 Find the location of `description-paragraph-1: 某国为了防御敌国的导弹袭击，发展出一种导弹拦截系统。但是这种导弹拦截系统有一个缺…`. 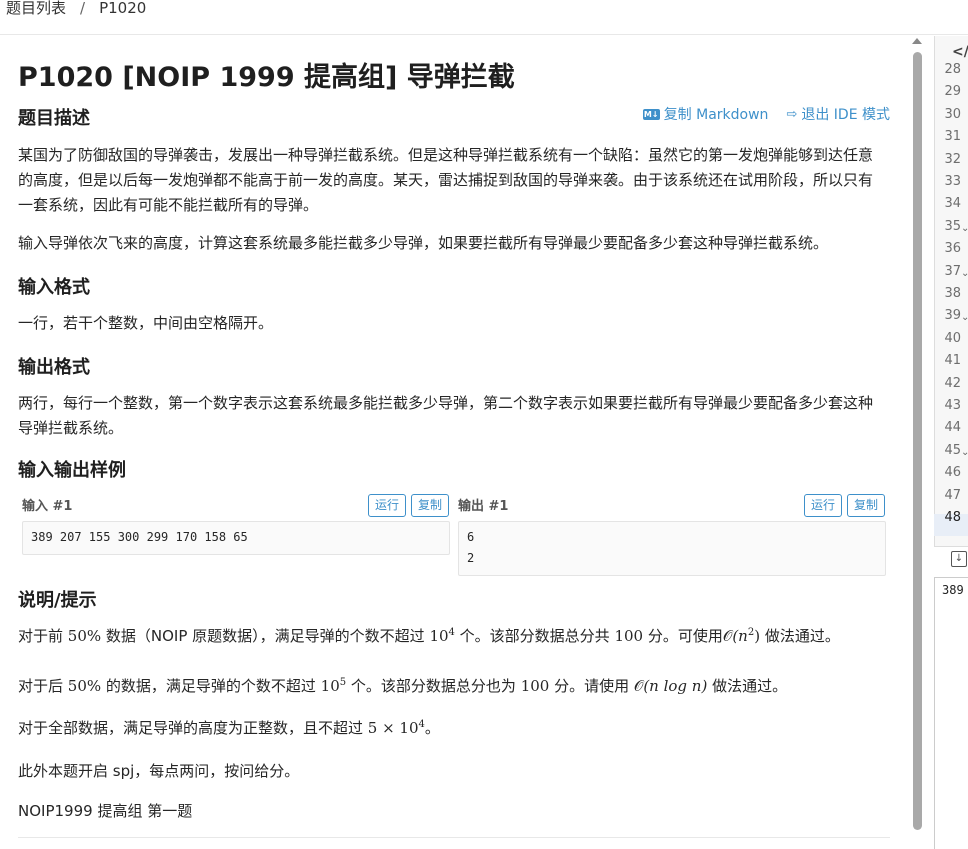

description-paragraph-1: 某国为了防御敌国的导弹袭击，发展出一种导弹拦截系统。但是这种导弹拦截系统有一个缺… is located at coordinates (446, 180).